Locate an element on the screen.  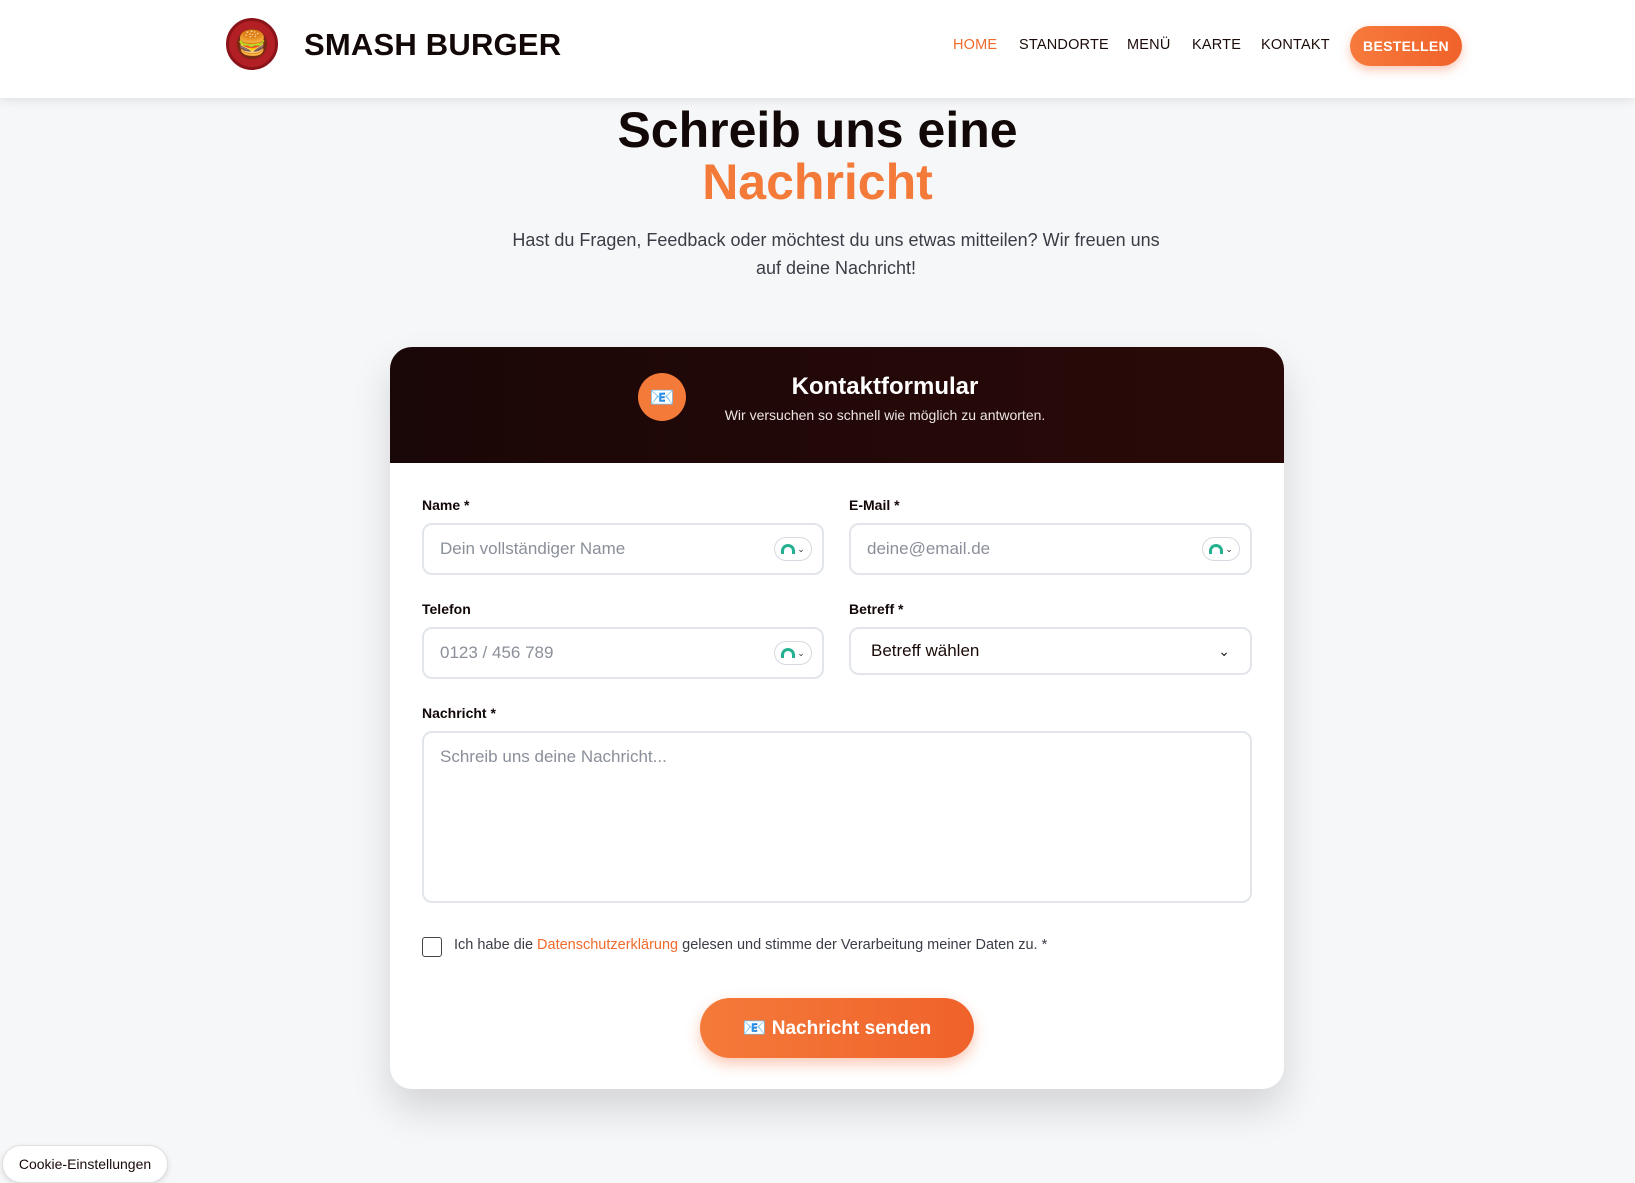
subject-selected-value: Betreff wählen is located at coordinates (925, 650).